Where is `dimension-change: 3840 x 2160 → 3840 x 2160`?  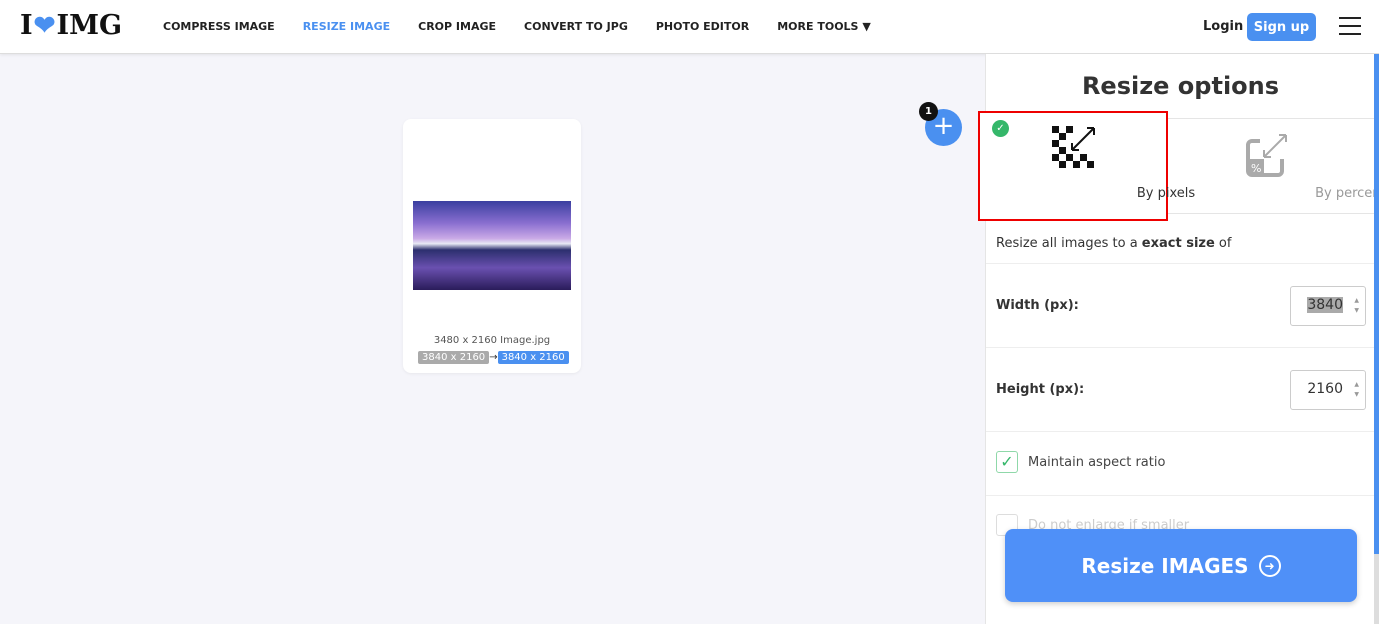
dimension-change: 3840 x 2160 → 3840 x 2160 is located at coordinates (493, 357).